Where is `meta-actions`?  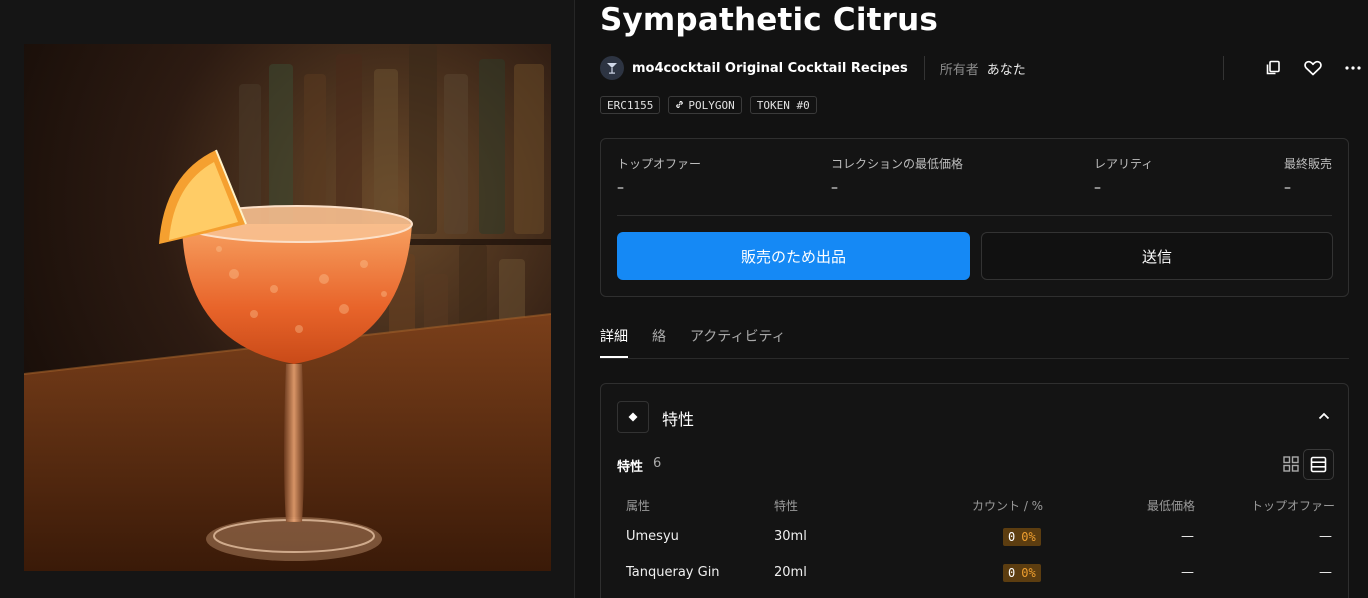
meta-actions is located at coordinates (1293, 68).